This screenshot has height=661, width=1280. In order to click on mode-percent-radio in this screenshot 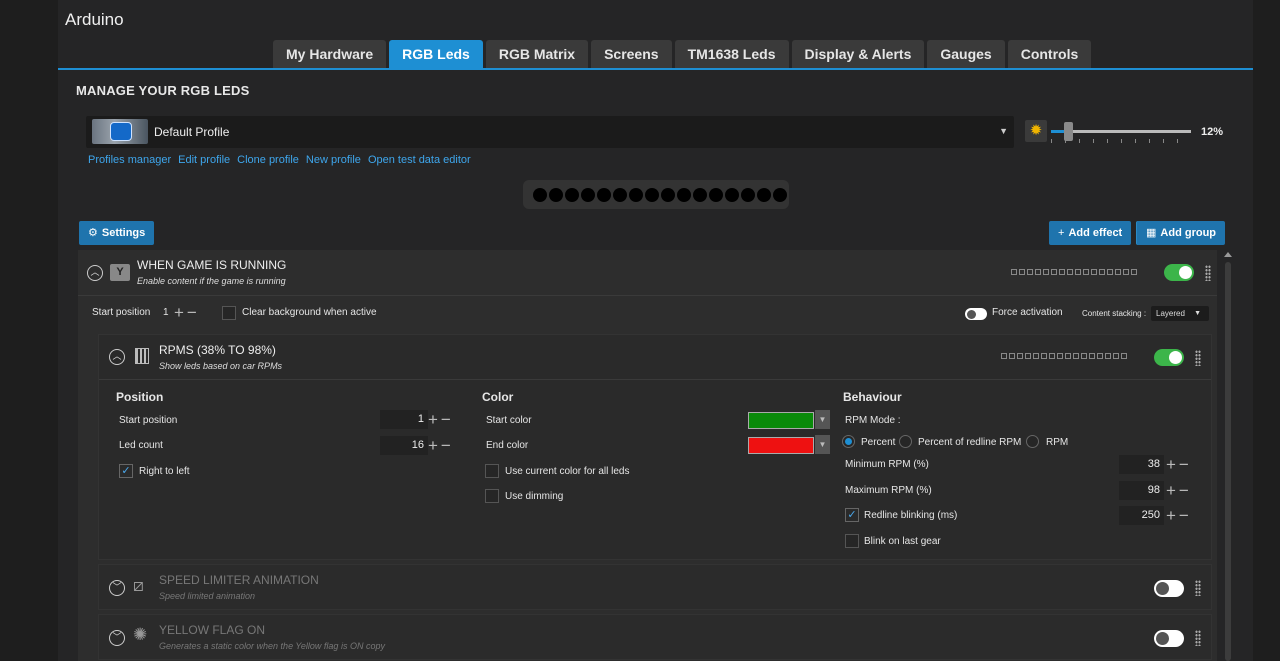, I will do `click(848, 441)`.